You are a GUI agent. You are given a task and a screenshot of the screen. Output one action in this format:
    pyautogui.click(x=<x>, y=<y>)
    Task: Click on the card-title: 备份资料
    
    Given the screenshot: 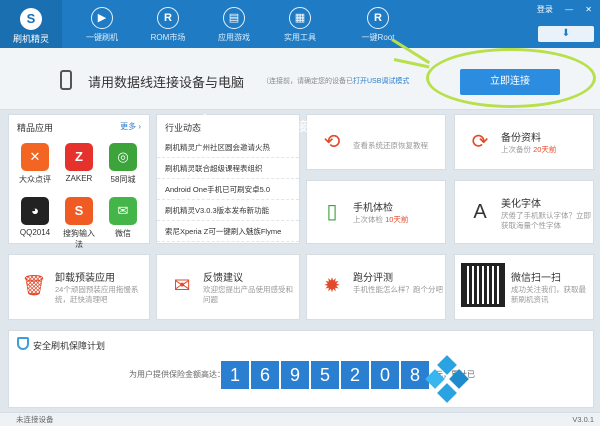 What is the action you would take?
    pyautogui.click(x=521, y=138)
    